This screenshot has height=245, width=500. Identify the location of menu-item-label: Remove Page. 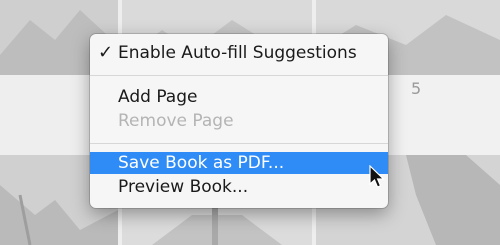
(176, 121).